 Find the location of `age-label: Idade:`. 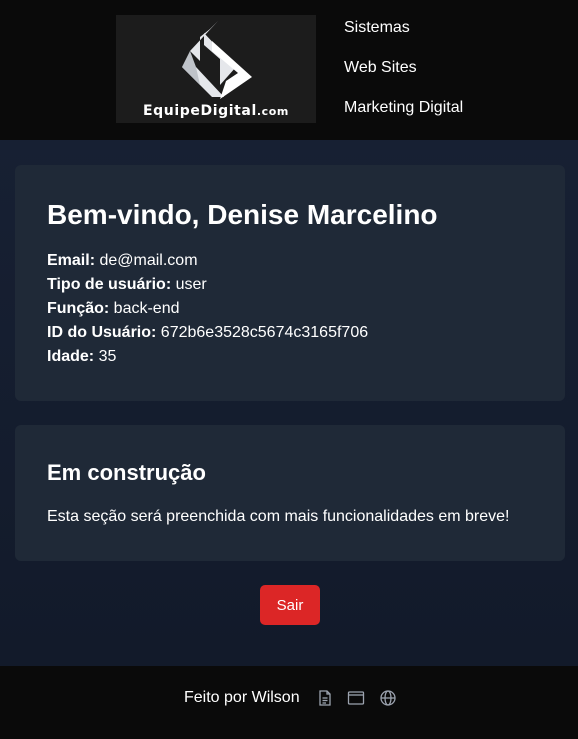

age-label: Idade: is located at coordinates (71, 356).